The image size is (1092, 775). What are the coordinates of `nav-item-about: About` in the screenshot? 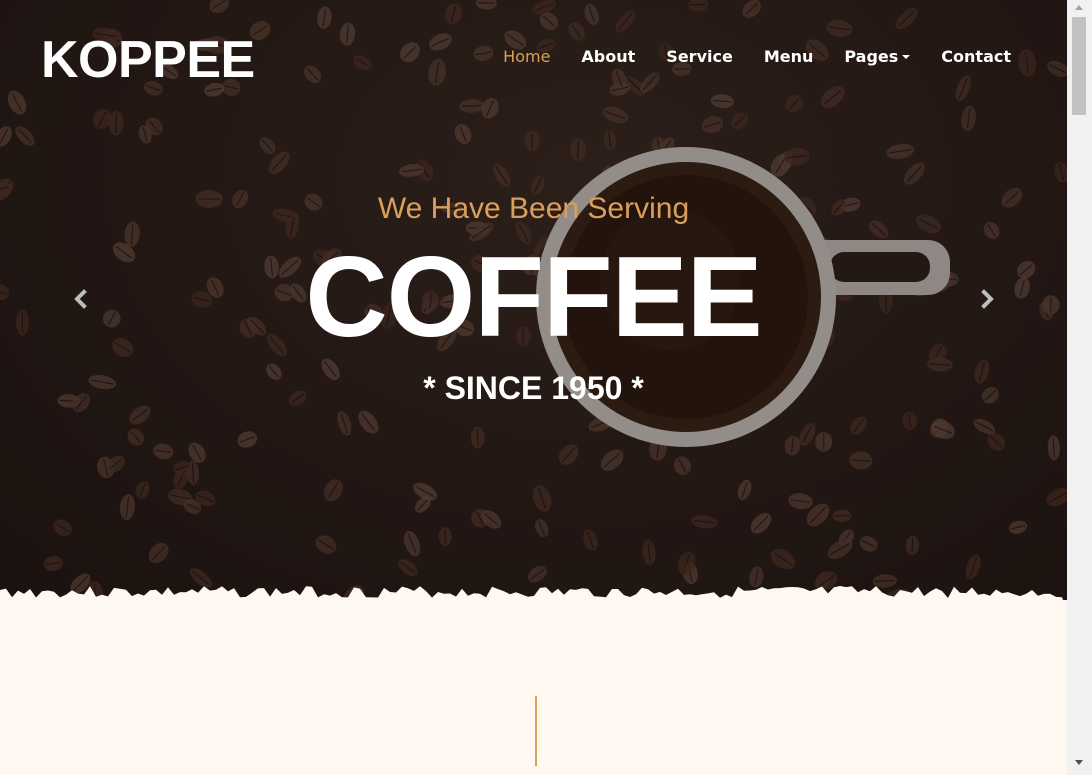 It's located at (608, 56).